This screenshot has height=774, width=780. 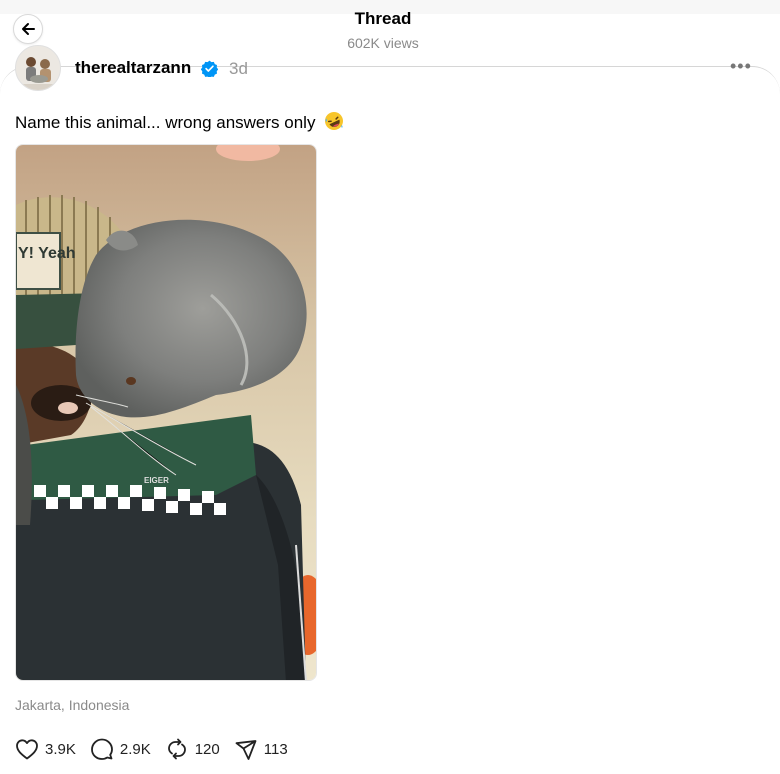 I want to click on arrow-left-icon, so click(x=28, y=29).